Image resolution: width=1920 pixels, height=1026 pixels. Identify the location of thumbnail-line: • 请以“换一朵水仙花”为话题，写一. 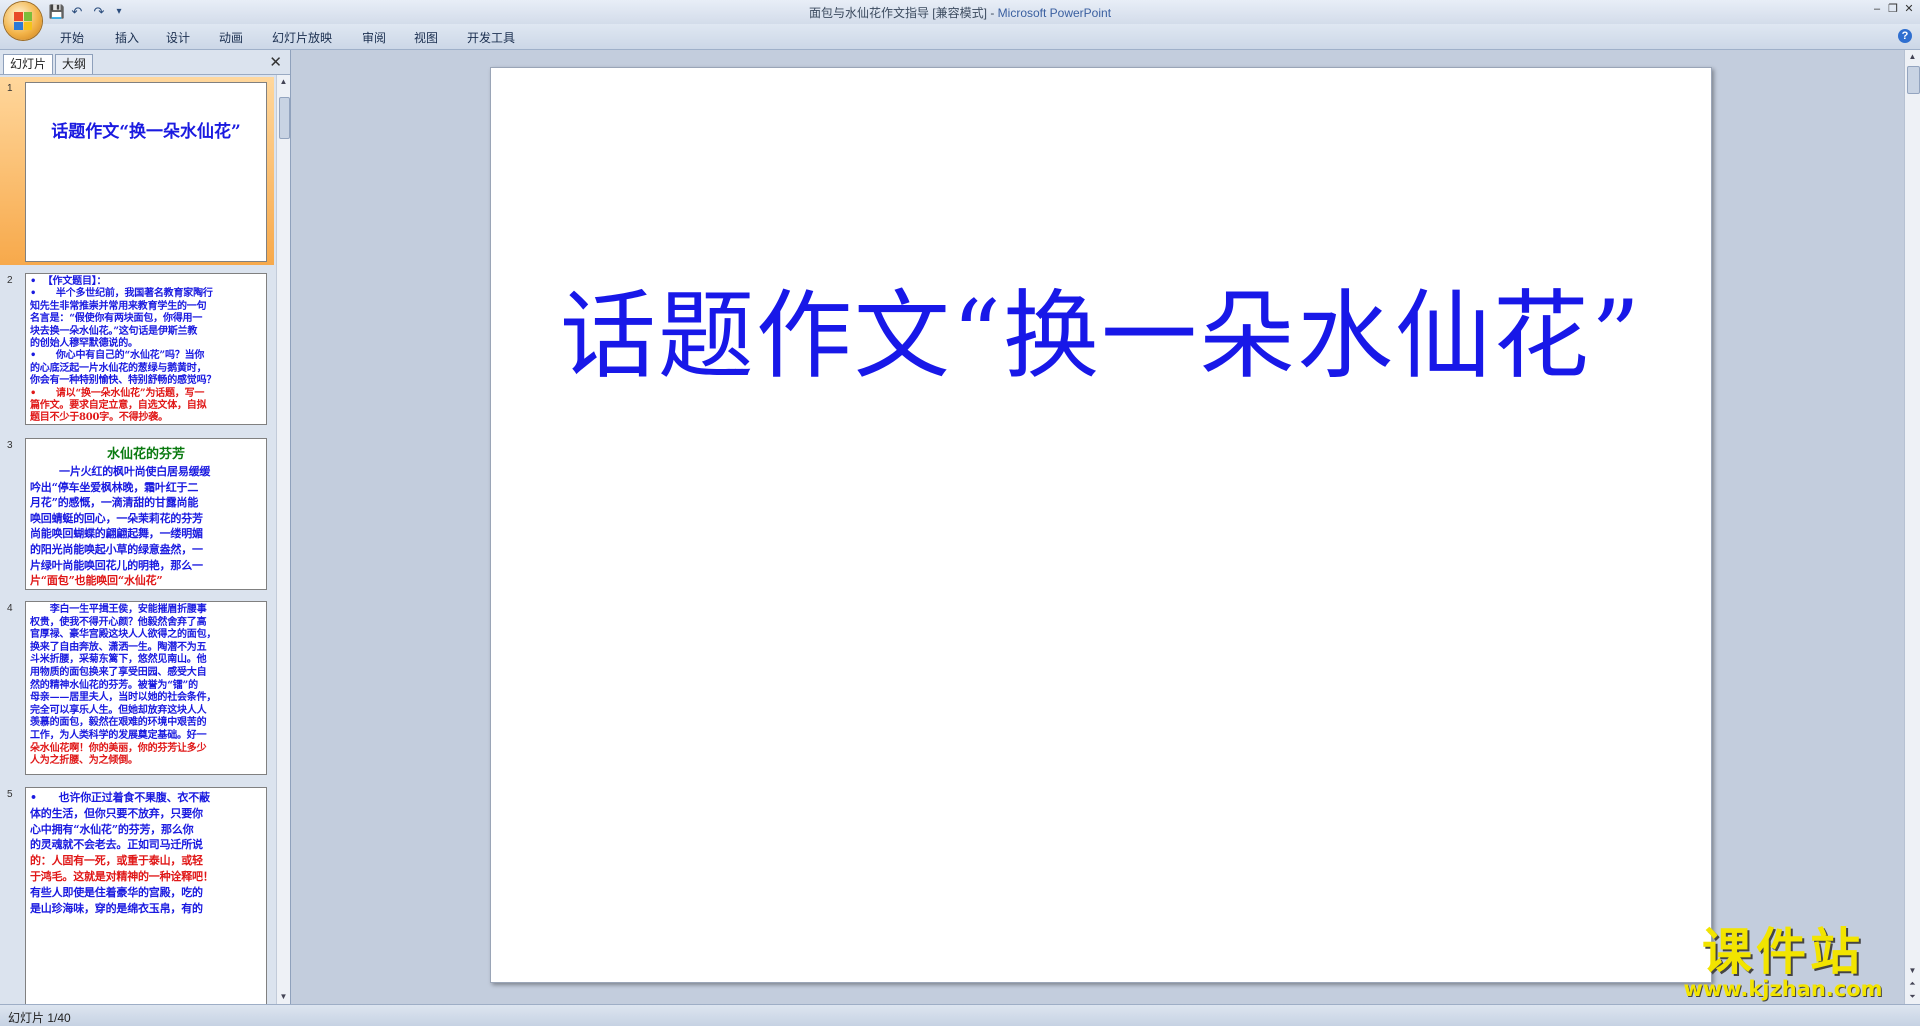
(117, 393).